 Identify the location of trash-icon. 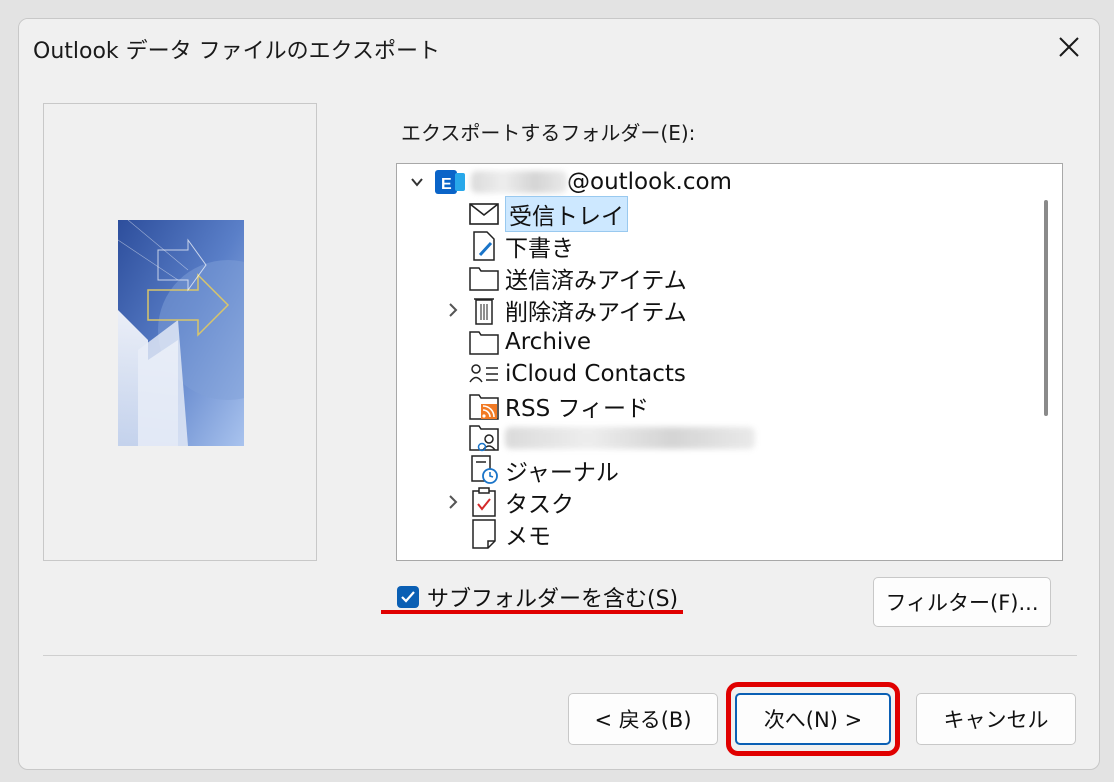
(484, 310).